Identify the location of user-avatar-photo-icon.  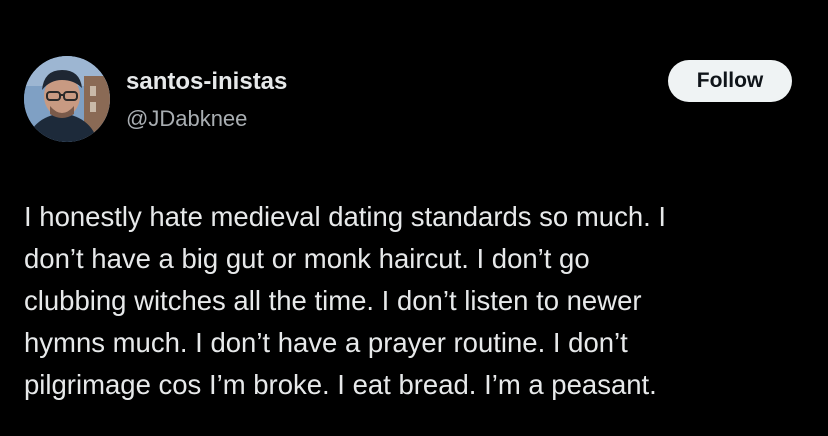
(67, 99).